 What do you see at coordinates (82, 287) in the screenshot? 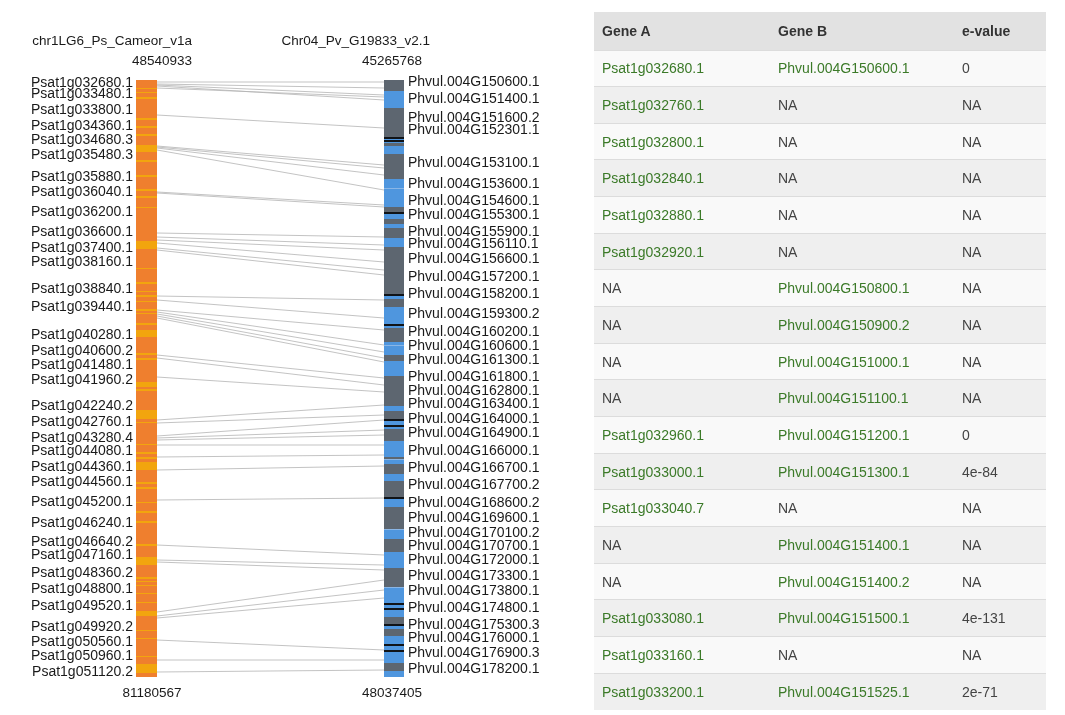
I see `gene-label: Psat1g038840.1` at bounding box center [82, 287].